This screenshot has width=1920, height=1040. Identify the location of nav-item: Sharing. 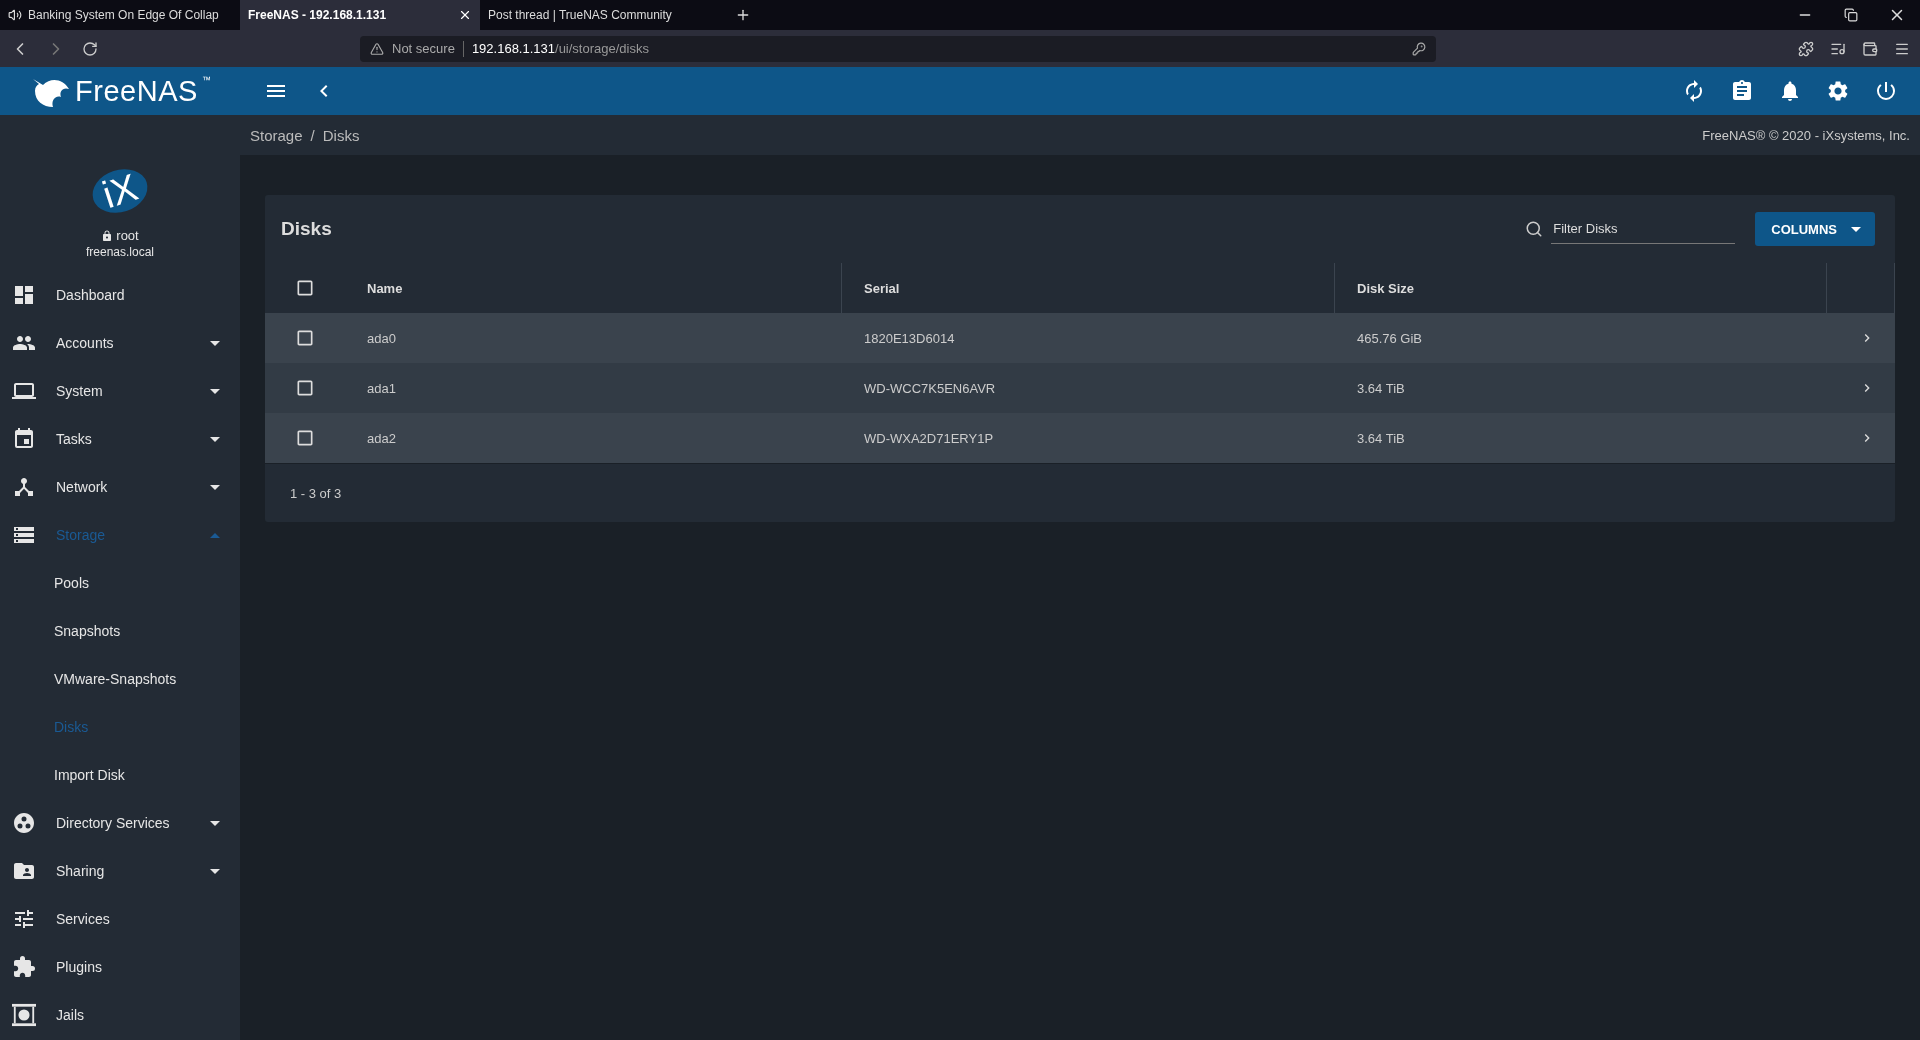
(120, 871).